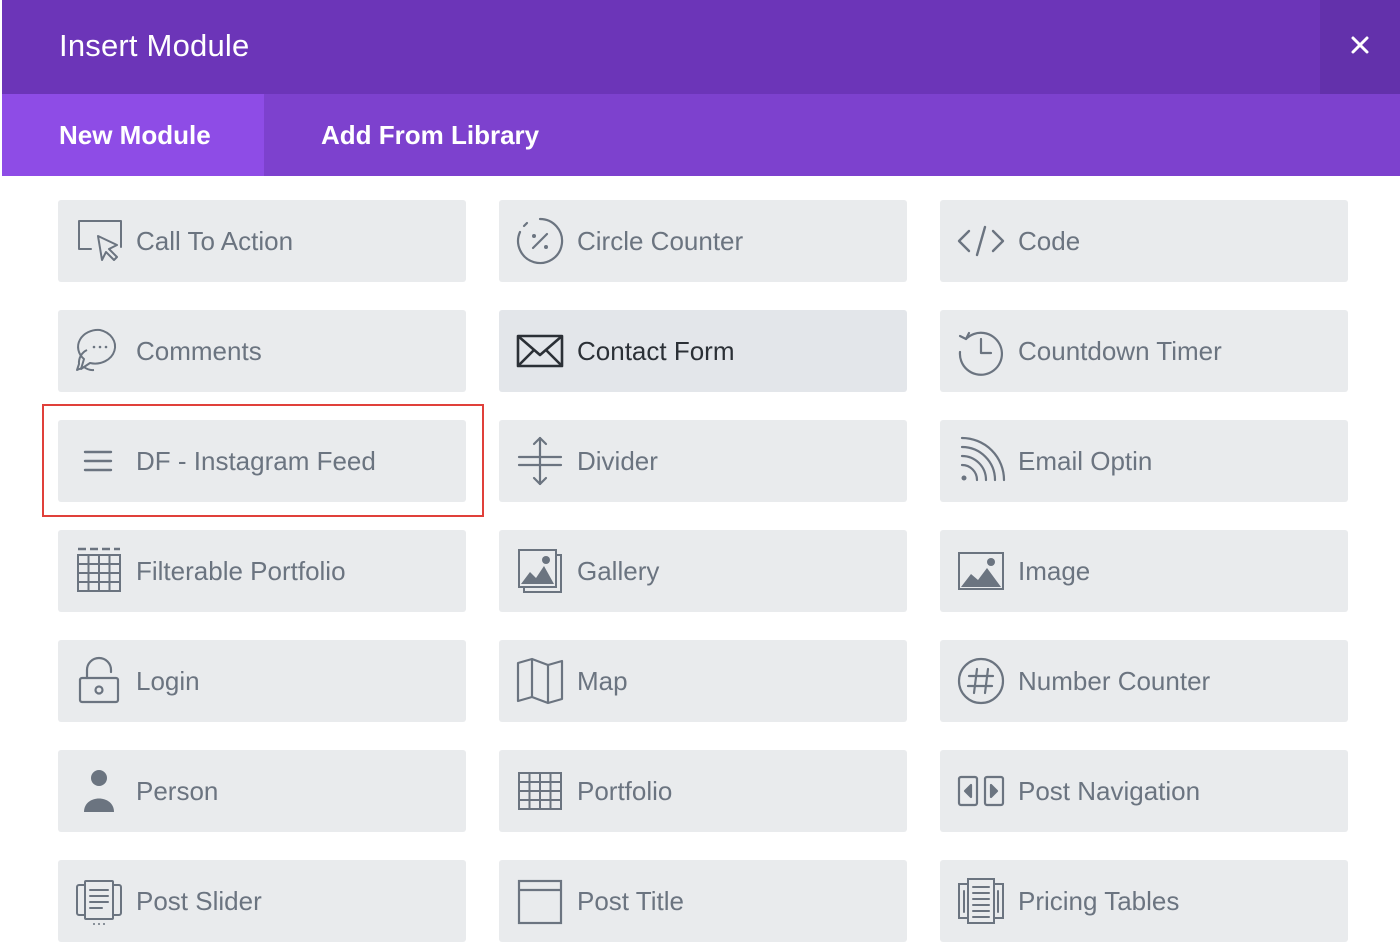 The height and width of the screenshot is (948, 1400). What do you see at coordinates (241, 571) in the screenshot?
I see `module-label: Filterable Portfolio` at bounding box center [241, 571].